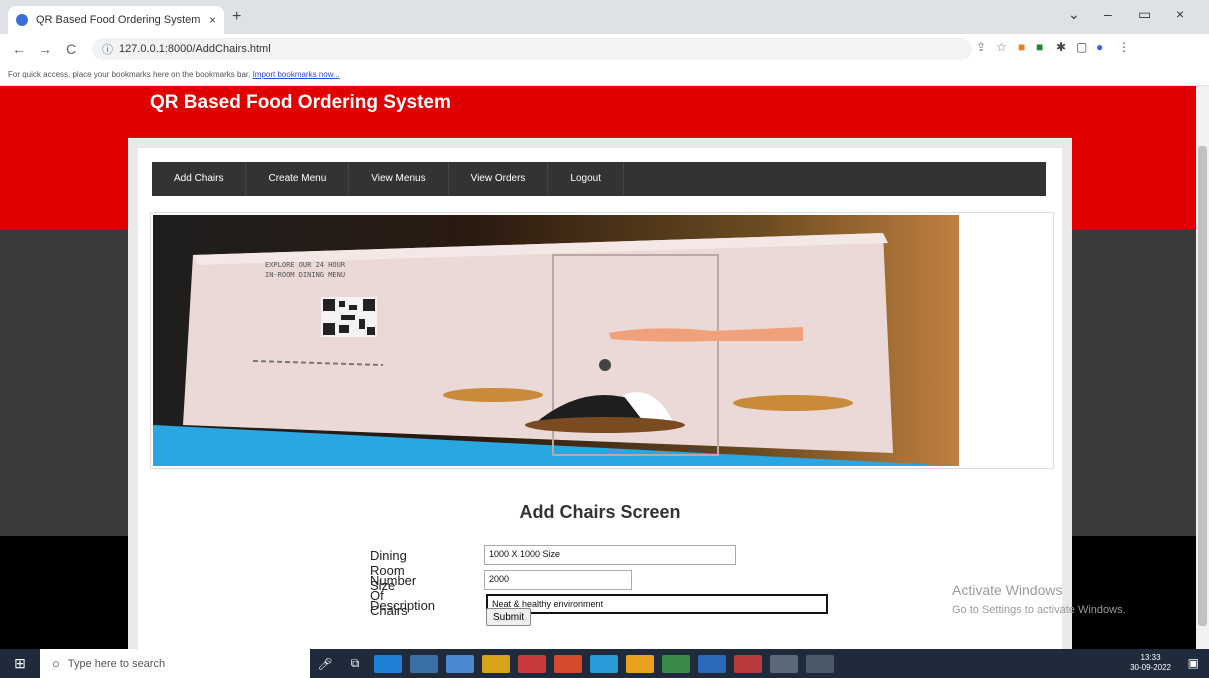 The image size is (1209, 678). What do you see at coordinates (424, 663) in the screenshot?
I see `store-icon` at bounding box center [424, 663].